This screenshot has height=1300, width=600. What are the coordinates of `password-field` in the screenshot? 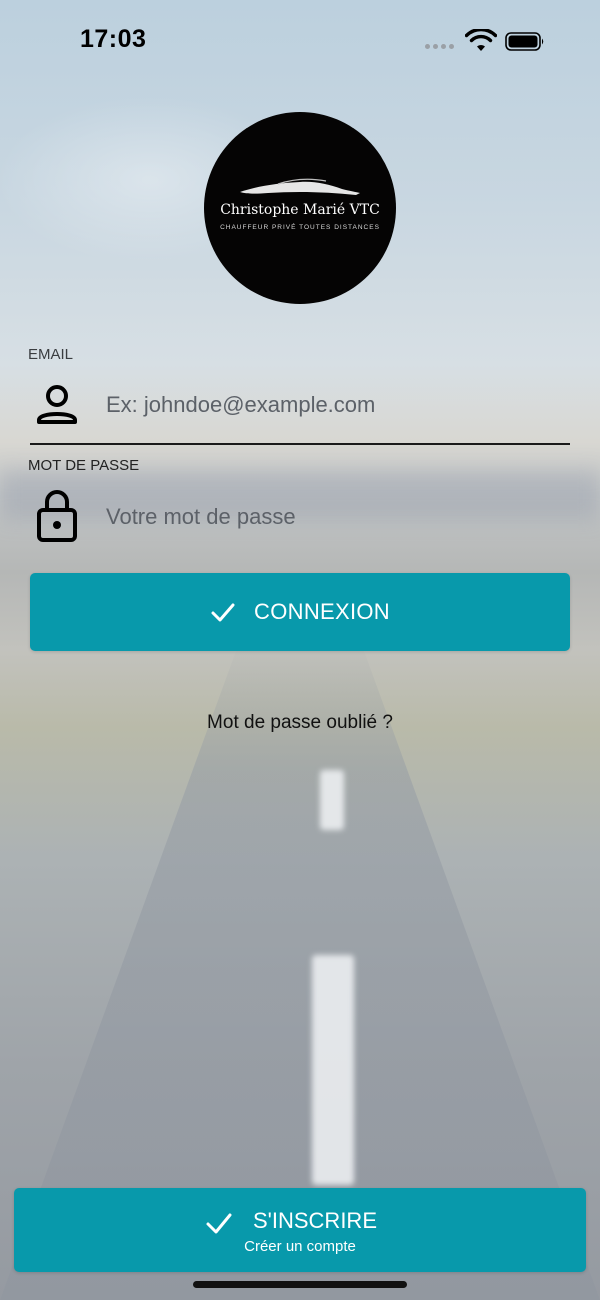 It's located at (336, 517).